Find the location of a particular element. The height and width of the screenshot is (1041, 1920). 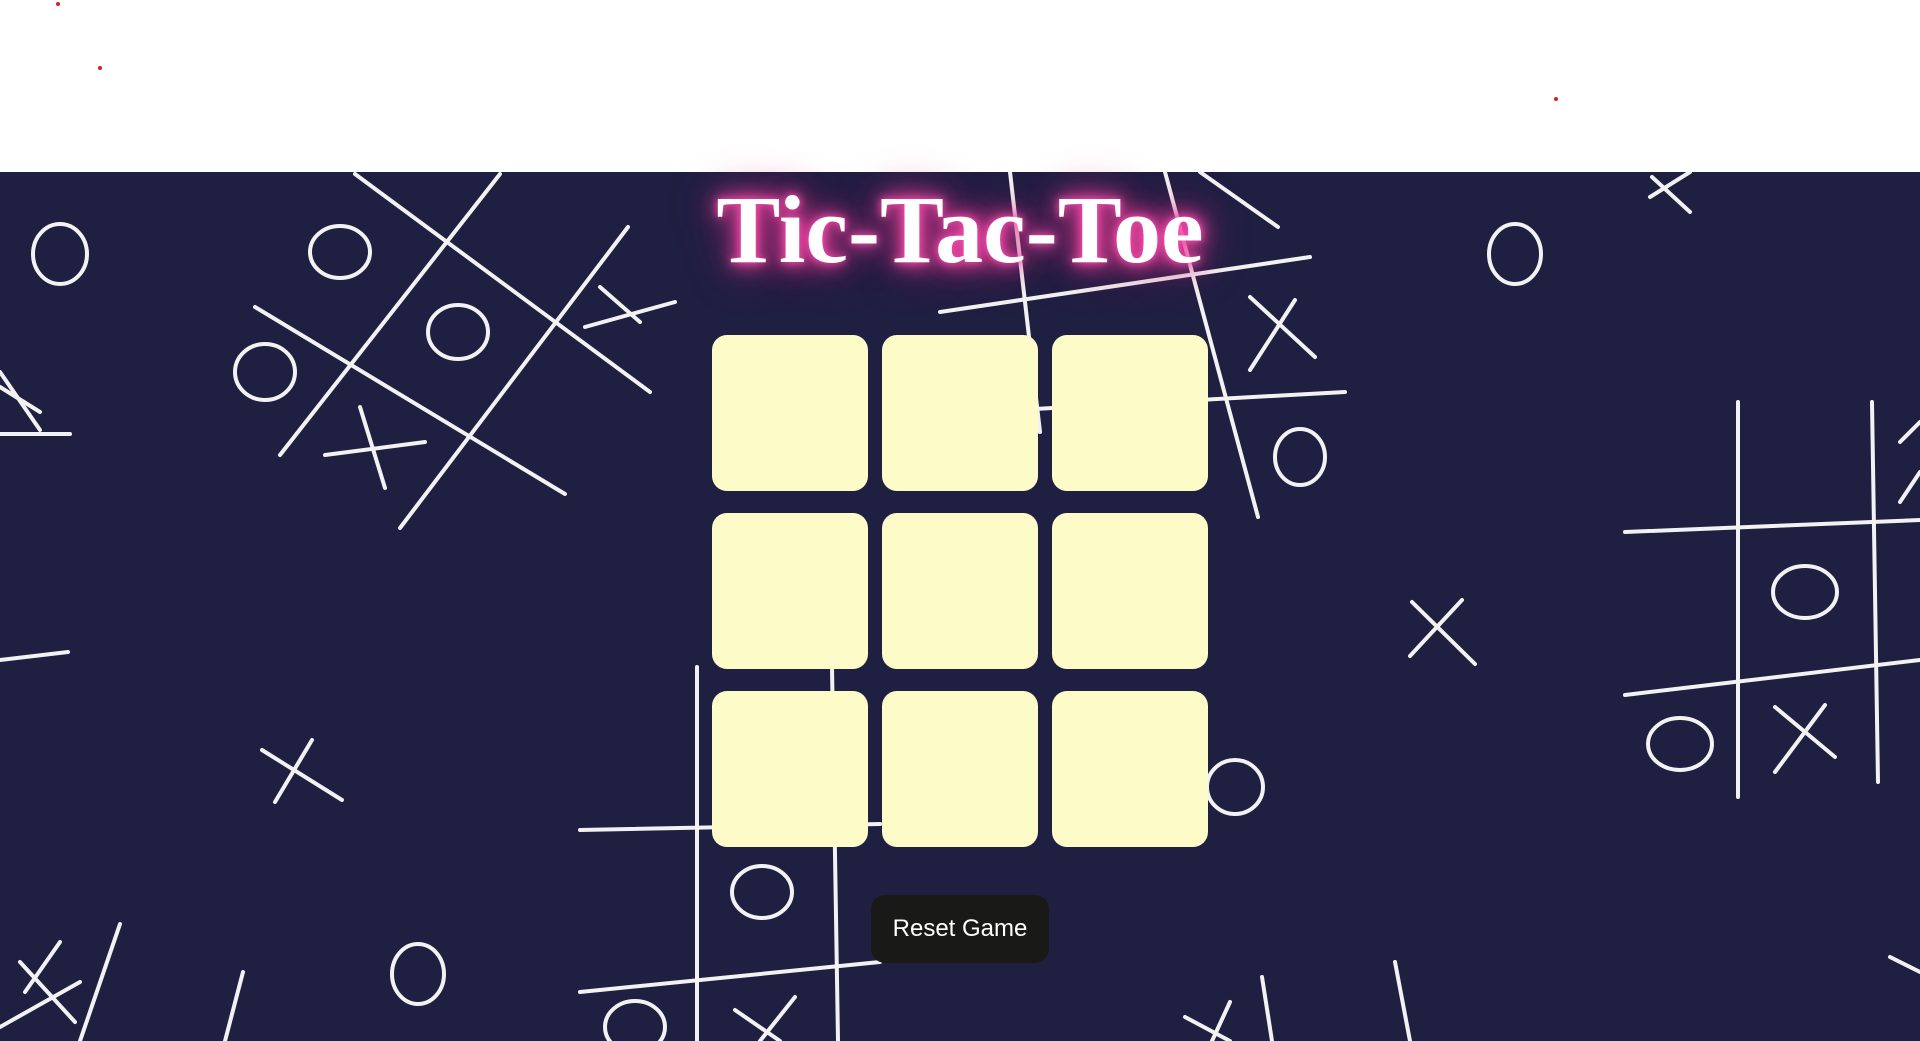

page-title: Tic-Tac-Toe is located at coordinates (960, 229).